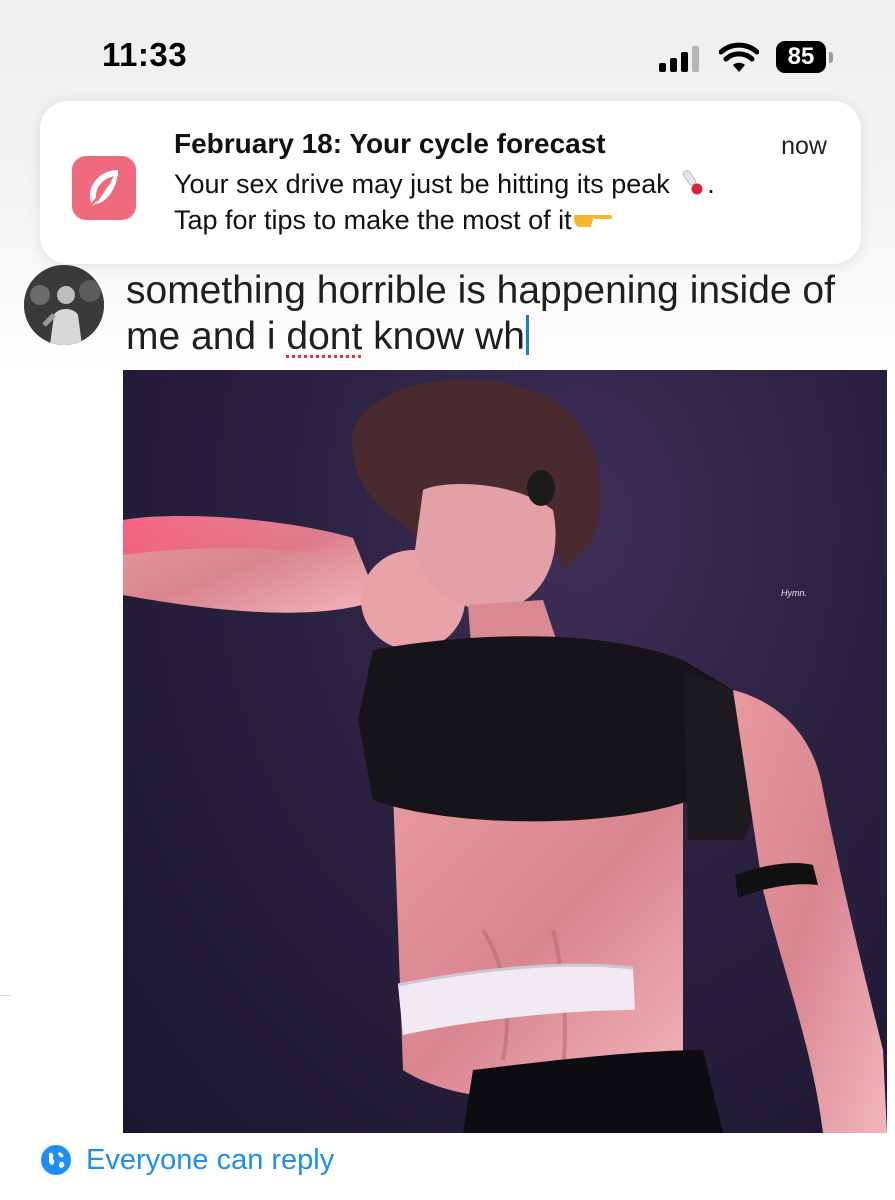 The width and height of the screenshot is (895, 1200). Describe the element at coordinates (739, 57) in the screenshot. I see `wifi-icon` at that location.